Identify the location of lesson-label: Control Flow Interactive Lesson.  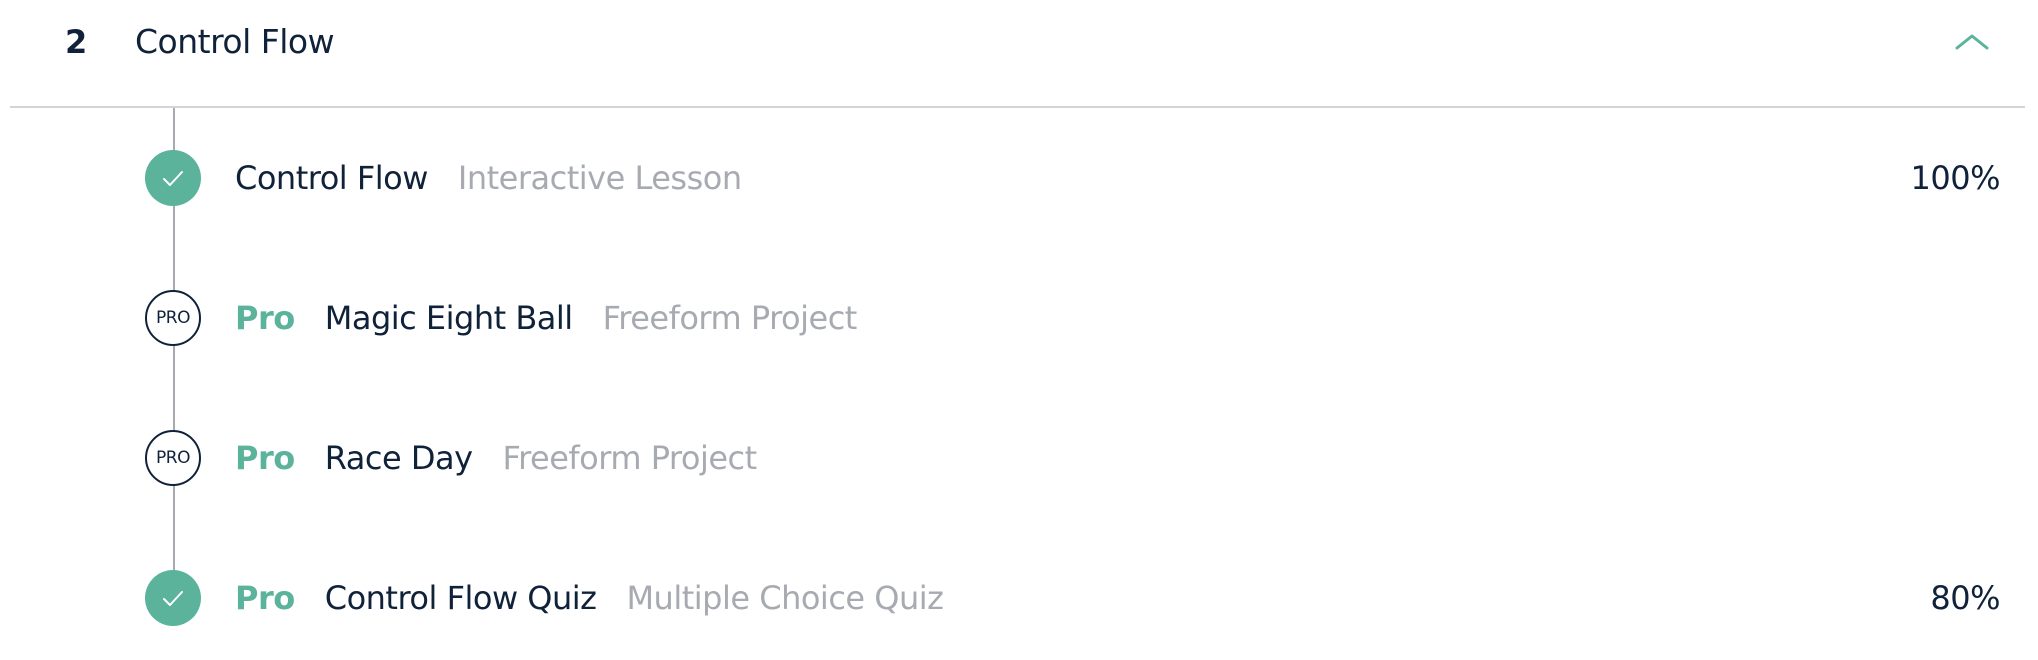
(488, 178).